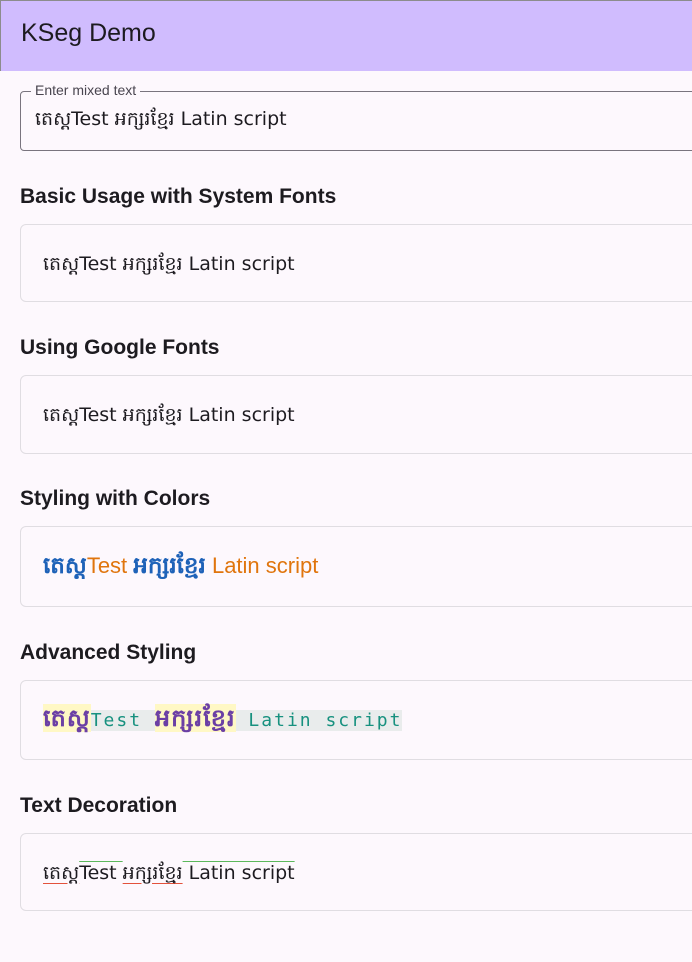  I want to click on advanced-styling-text: តេស្តTest អក្សរខ្មែរ Latin script, so click(223, 720).